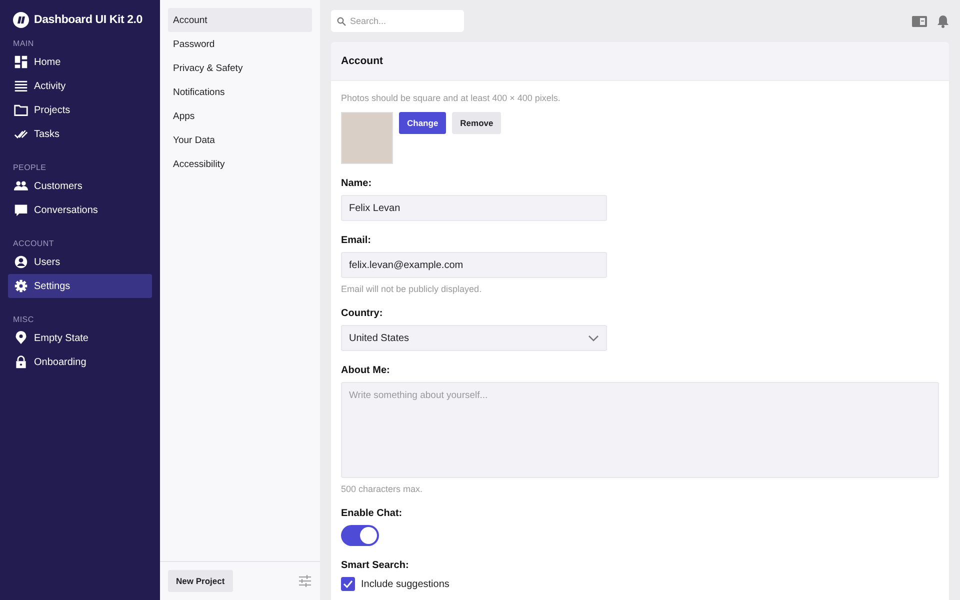  I want to click on lock-icon, so click(21, 362).